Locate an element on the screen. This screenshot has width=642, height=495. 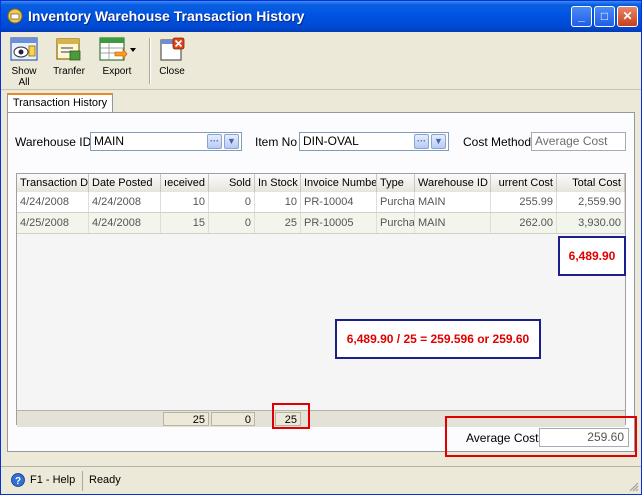
transfer-label: Tranfer is located at coordinates (69, 71).